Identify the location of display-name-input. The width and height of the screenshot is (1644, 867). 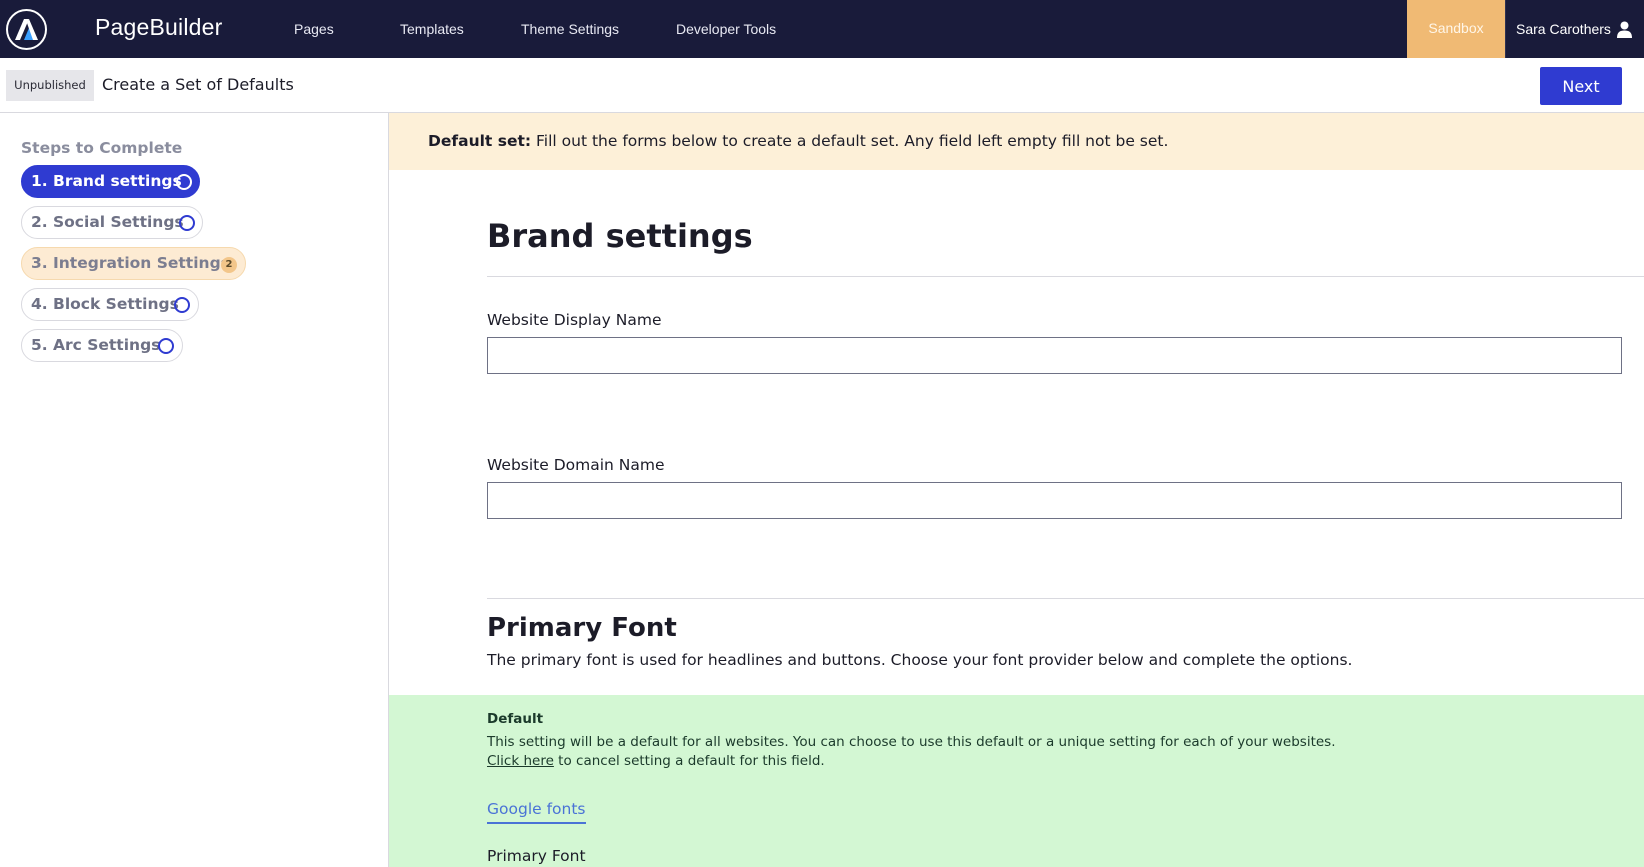
(1054, 355).